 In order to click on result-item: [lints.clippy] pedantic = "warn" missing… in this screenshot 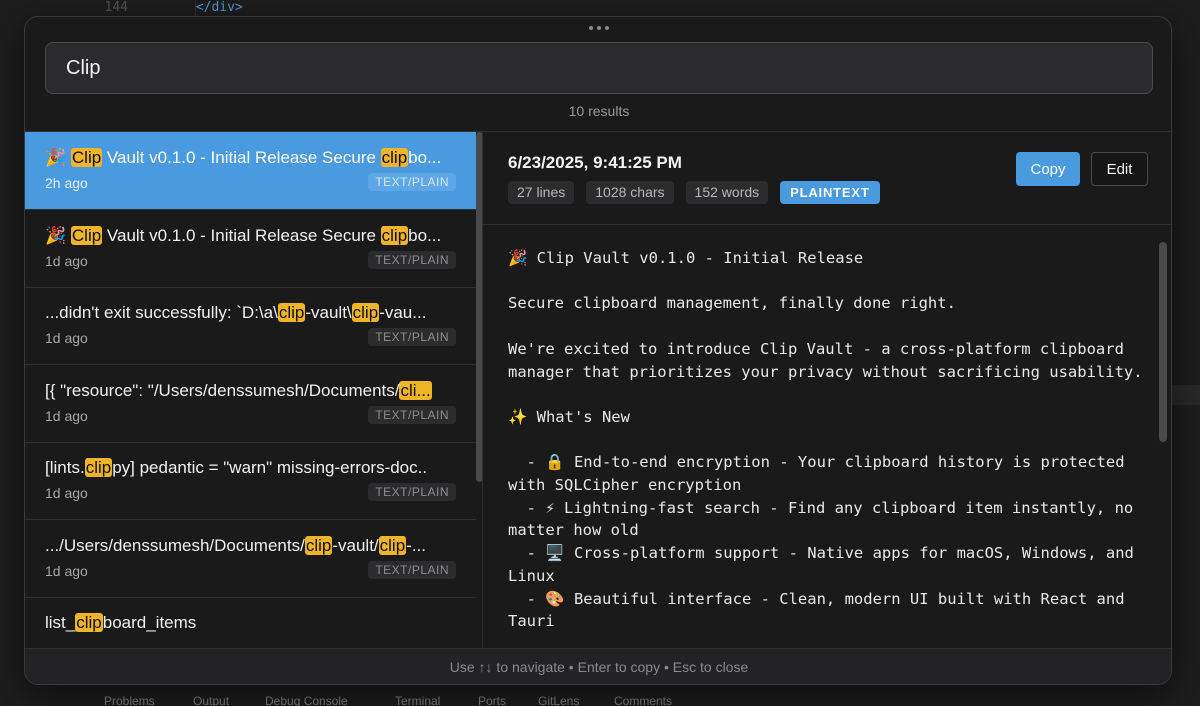, I will do `click(250, 481)`.